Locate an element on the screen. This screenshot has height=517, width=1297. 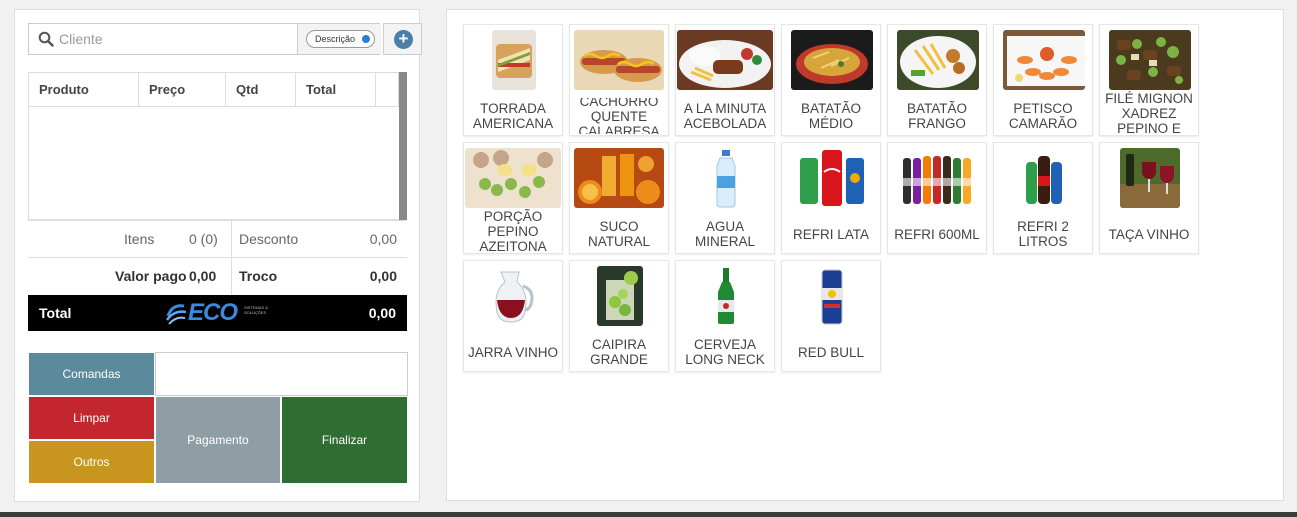
others-button: Outros is located at coordinates (91, 462).